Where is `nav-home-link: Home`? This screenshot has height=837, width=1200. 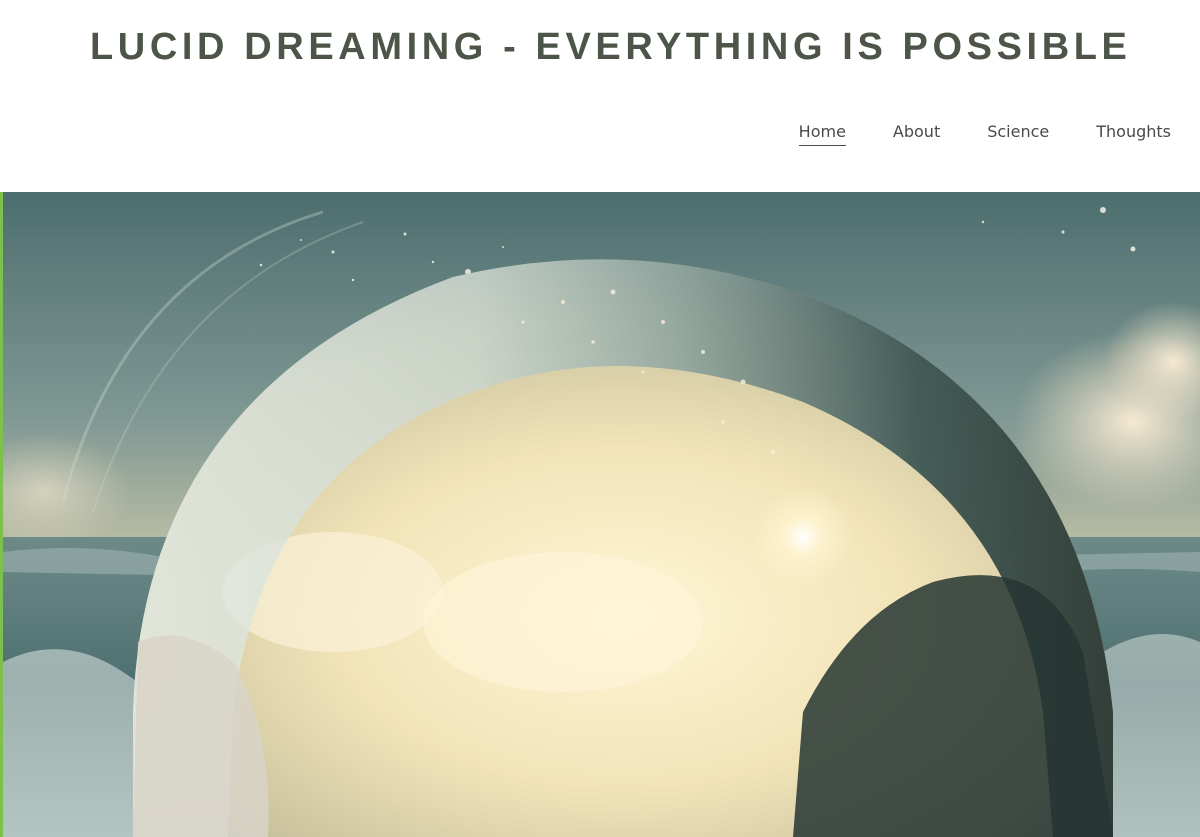 nav-home-link: Home is located at coordinates (822, 133).